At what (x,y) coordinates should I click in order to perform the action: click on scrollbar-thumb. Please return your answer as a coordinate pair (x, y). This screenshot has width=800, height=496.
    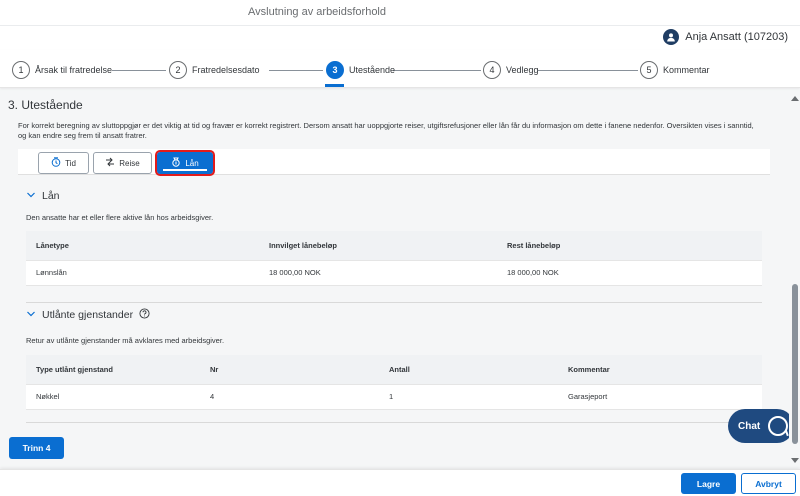
    Looking at the image, I should click on (795, 364).